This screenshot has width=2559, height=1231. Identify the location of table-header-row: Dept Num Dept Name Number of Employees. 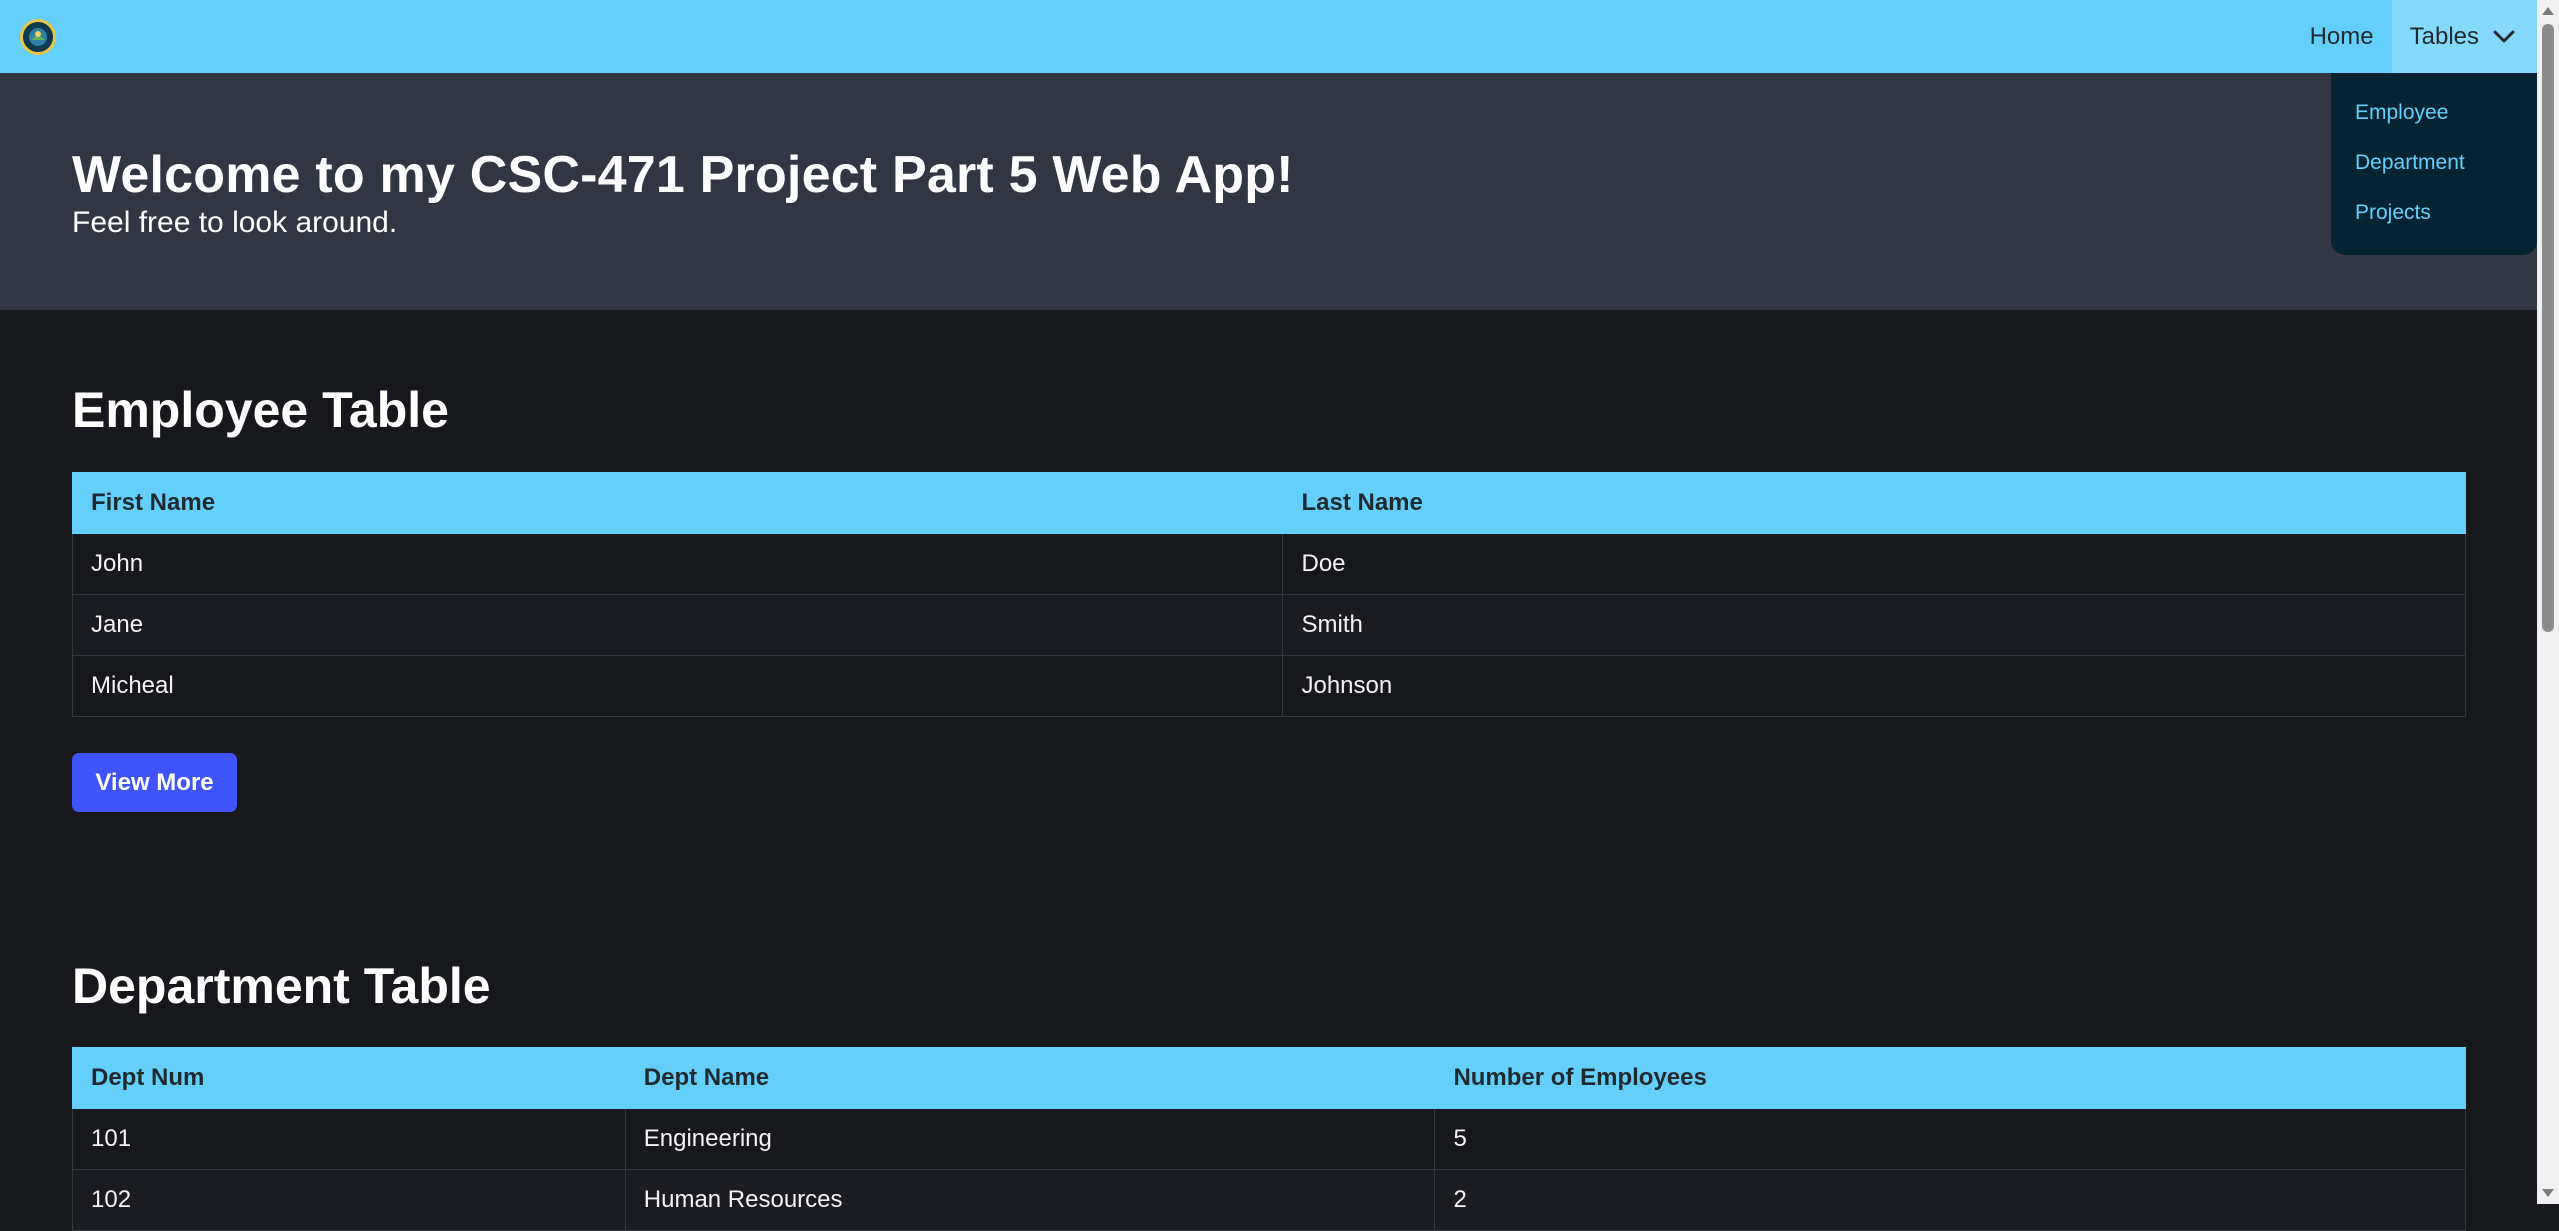
(1269, 1078).